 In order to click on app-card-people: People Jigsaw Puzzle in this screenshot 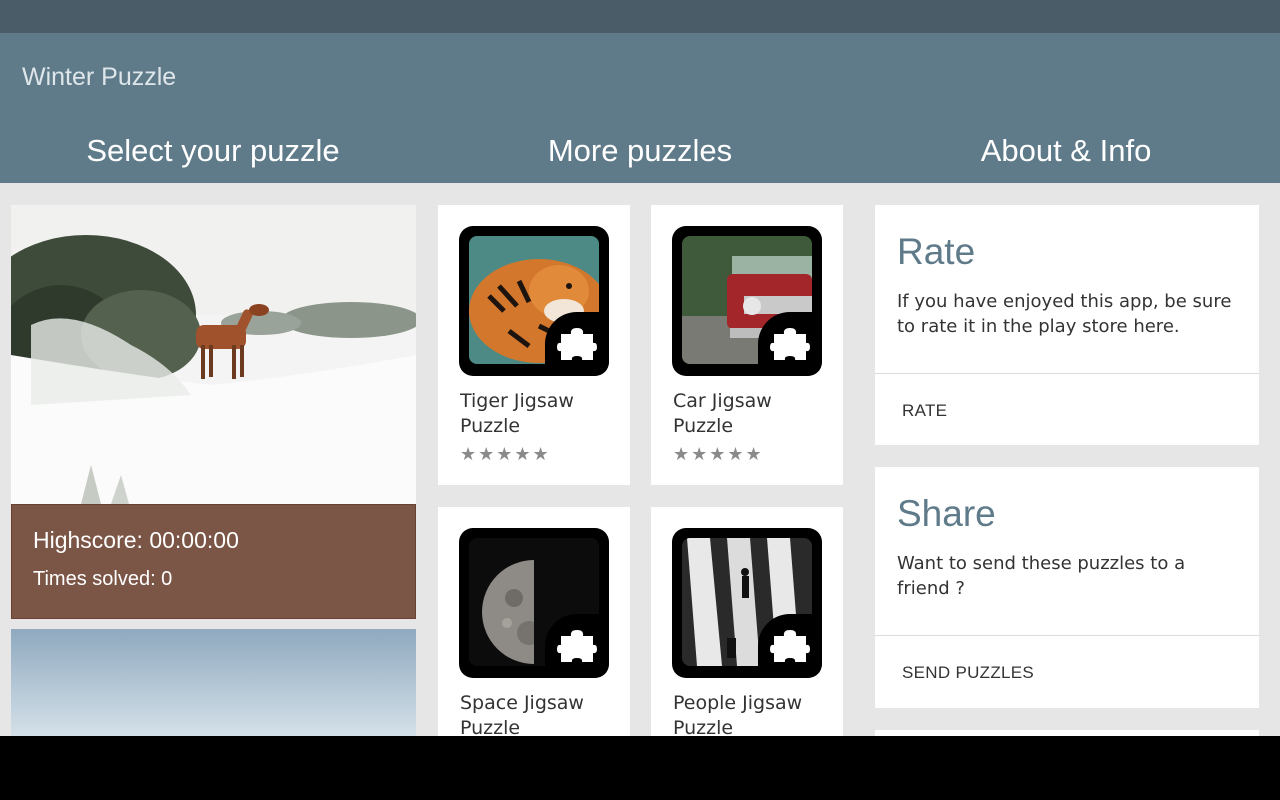, I will do `click(747, 621)`.